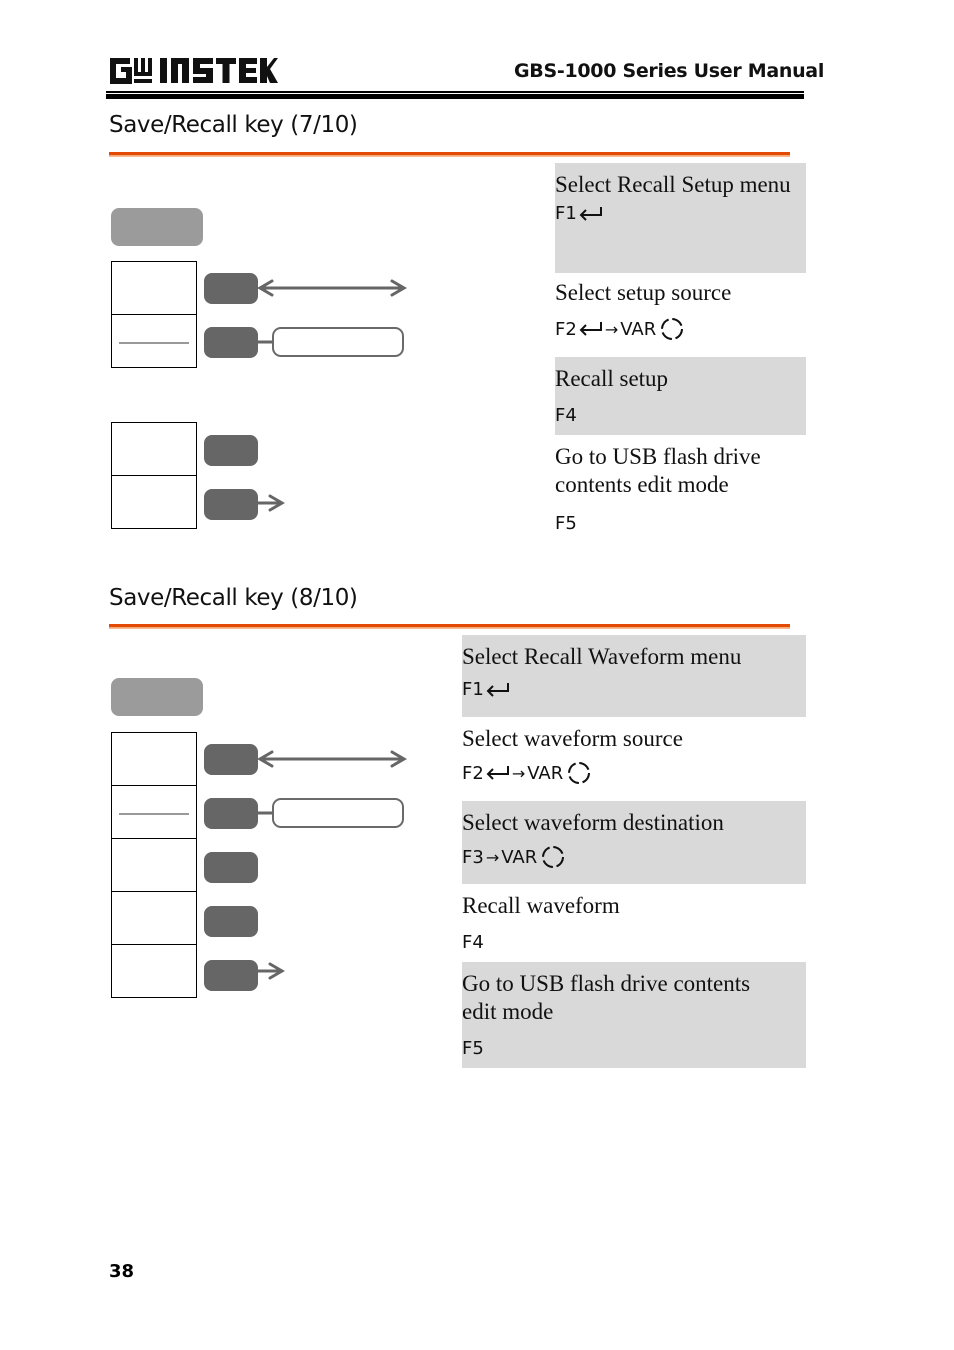 The image size is (954, 1350). I want to click on step-row: Recall waveform F4, so click(634, 923).